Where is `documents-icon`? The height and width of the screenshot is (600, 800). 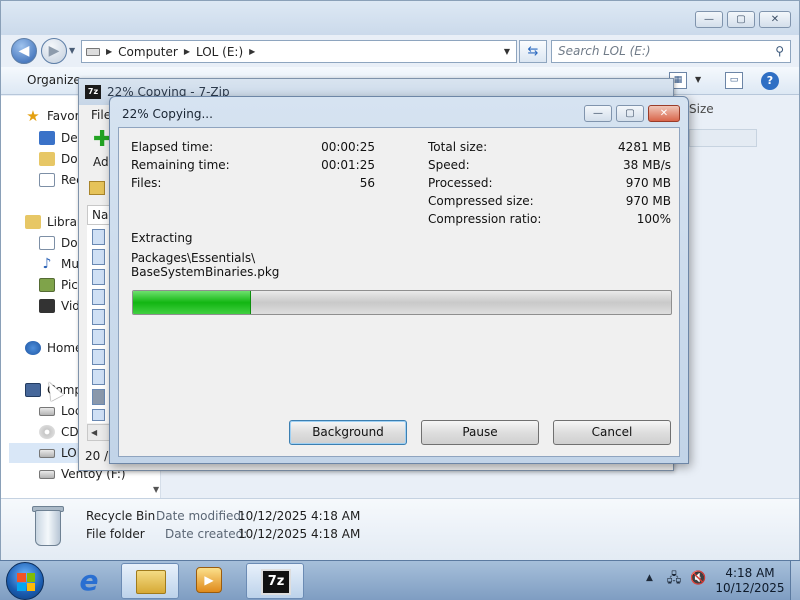 documents-icon is located at coordinates (47, 243).